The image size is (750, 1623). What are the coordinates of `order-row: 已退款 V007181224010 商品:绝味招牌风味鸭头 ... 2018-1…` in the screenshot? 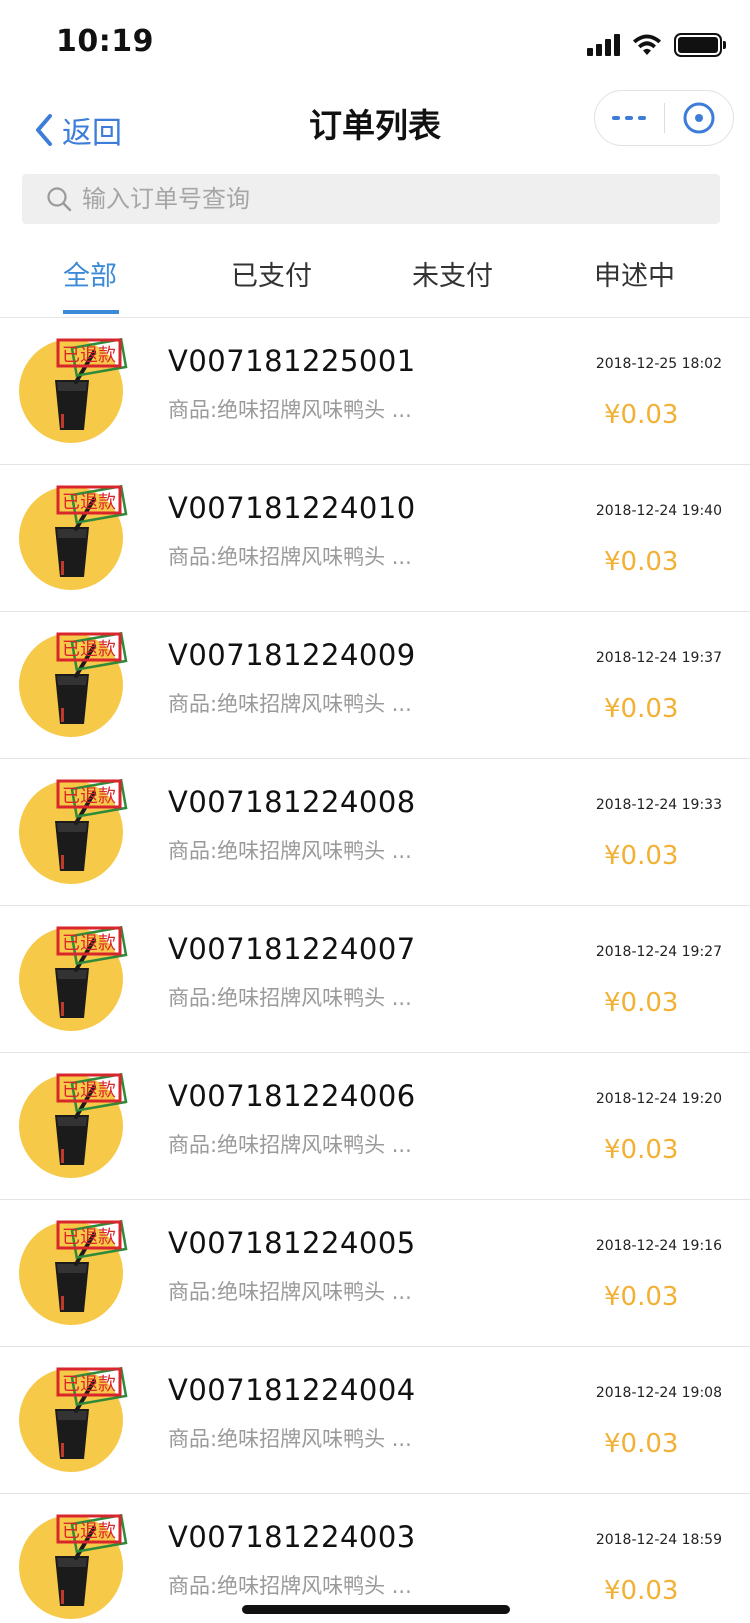 It's located at (375, 538).